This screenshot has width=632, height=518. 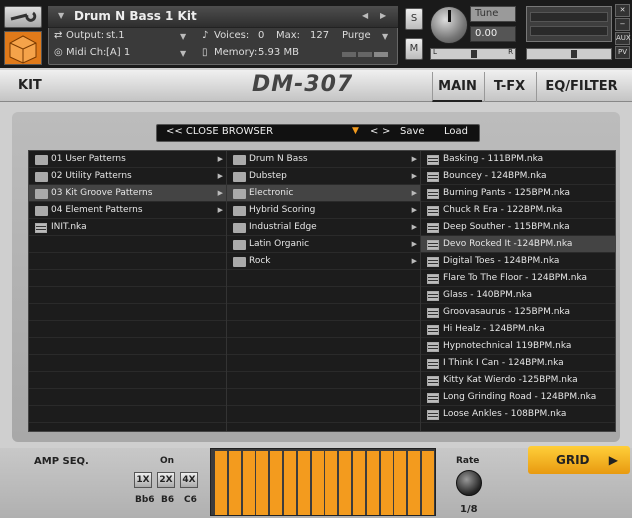 I want to click on pan-slider: L R, so click(x=473, y=54).